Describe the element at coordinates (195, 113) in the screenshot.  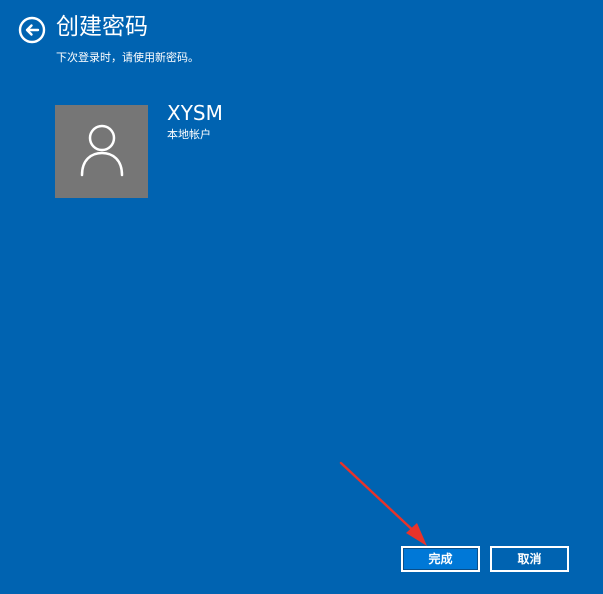
I see `account-name: XYSM` at that location.